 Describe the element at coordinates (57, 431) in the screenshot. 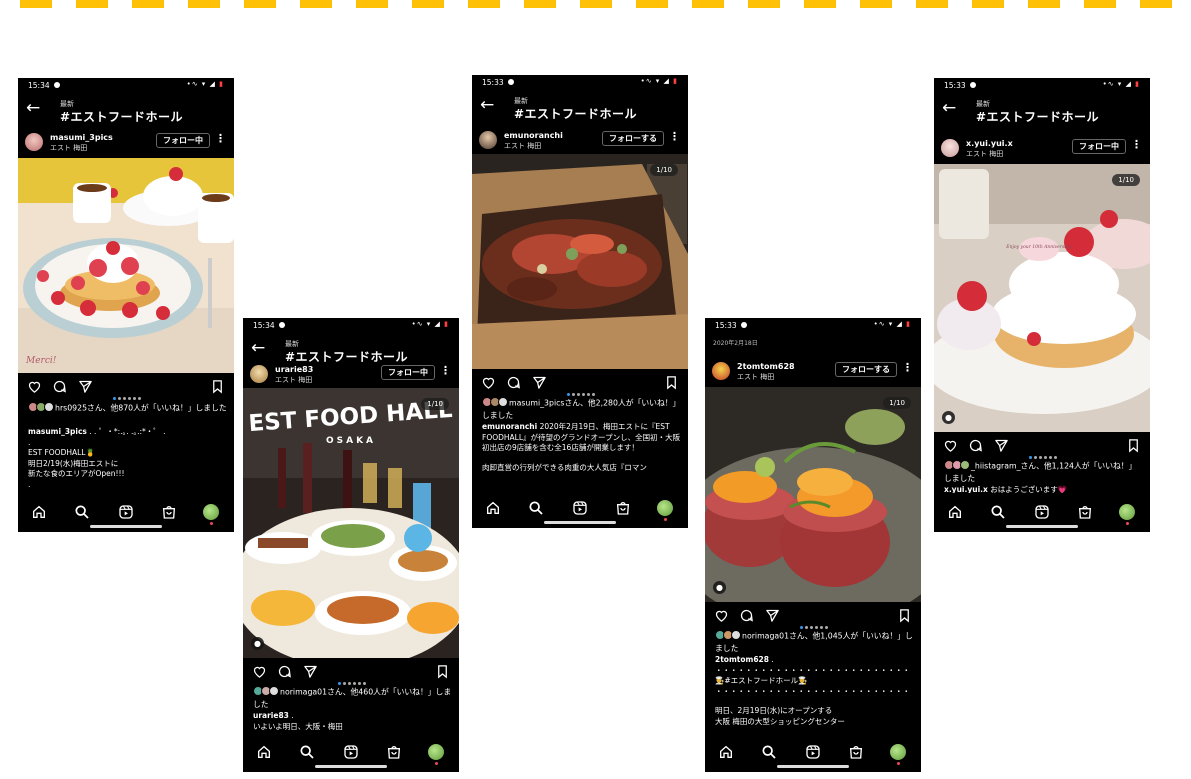

I see `caption-username: masumi_3pics` at that location.